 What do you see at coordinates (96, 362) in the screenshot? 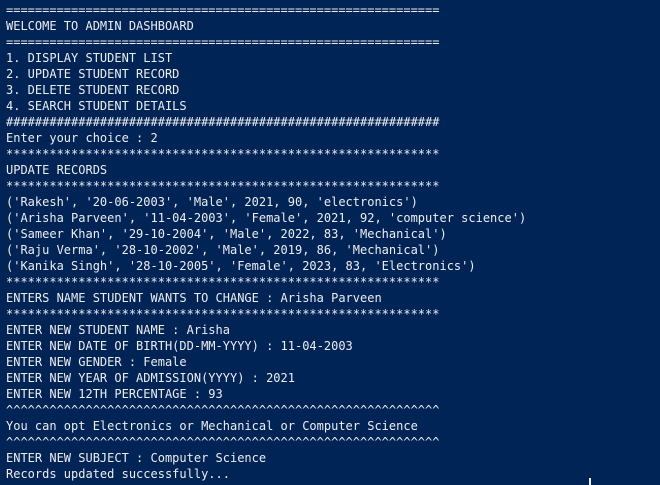
I see `new-gender-prompt: ENTER NEW GENDER : Female` at bounding box center [96, 362].